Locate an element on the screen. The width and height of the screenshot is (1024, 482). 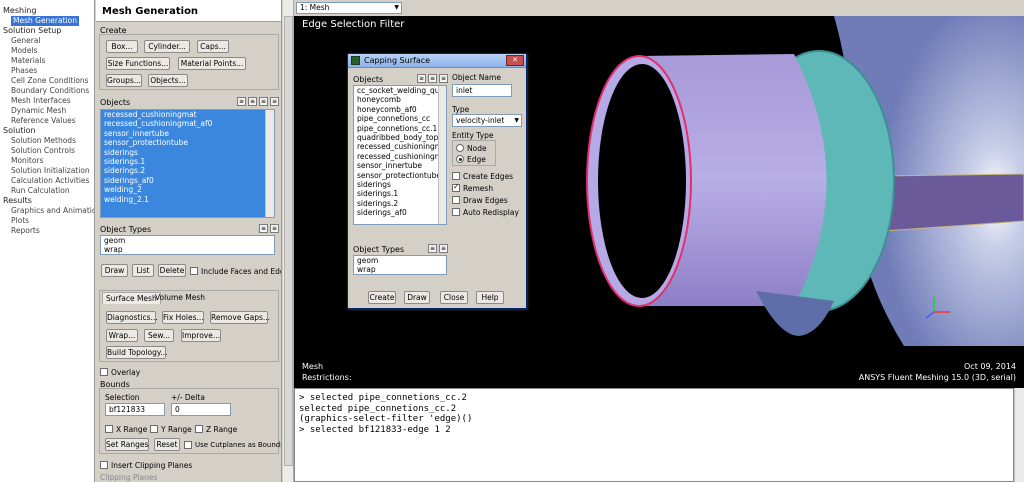
nav-section-solution-setup: Solution Setup is located at coordinates (48, 31).